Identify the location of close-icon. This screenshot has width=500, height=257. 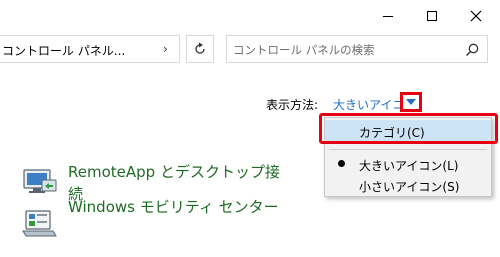
(476, 16).